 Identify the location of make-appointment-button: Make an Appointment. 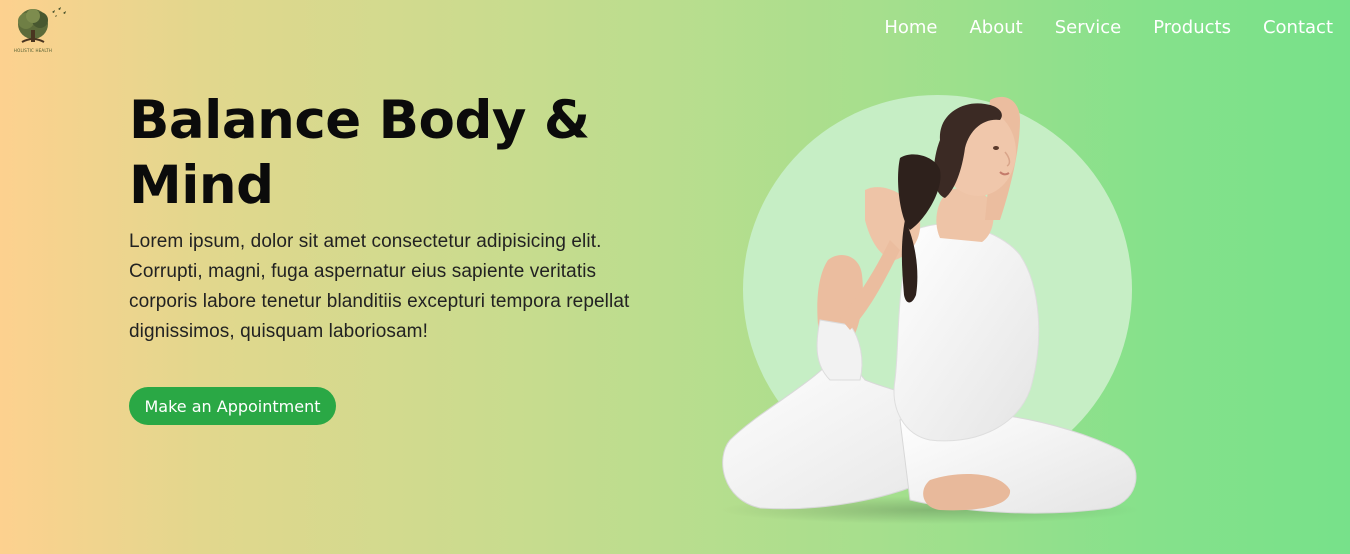
(232, 406).